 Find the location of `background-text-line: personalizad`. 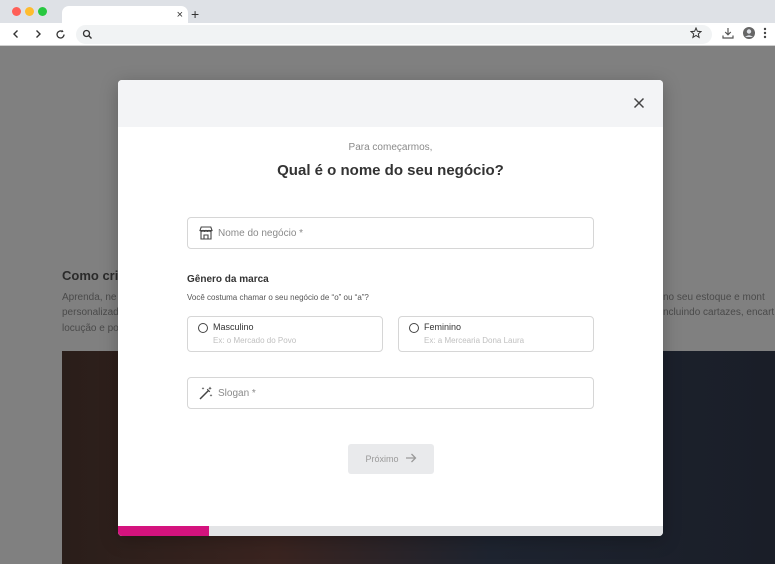

background-text-line: personalizad is located at coordinates (90, 312).